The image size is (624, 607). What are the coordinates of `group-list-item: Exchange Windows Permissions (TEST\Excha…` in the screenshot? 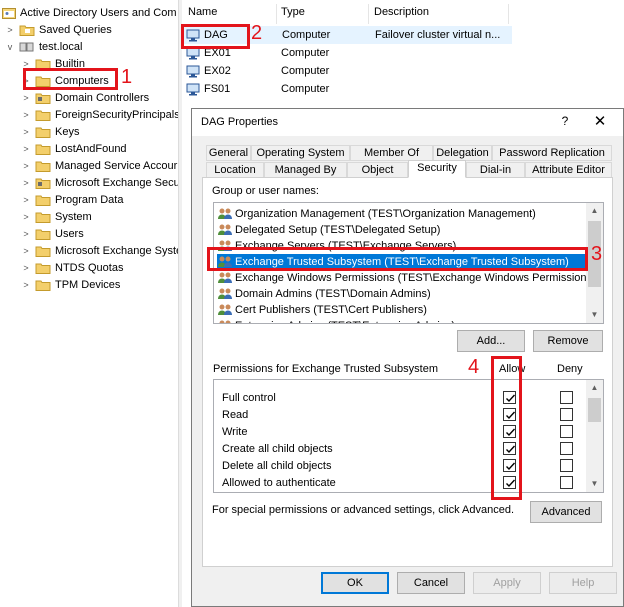 It's located at (406, 278).